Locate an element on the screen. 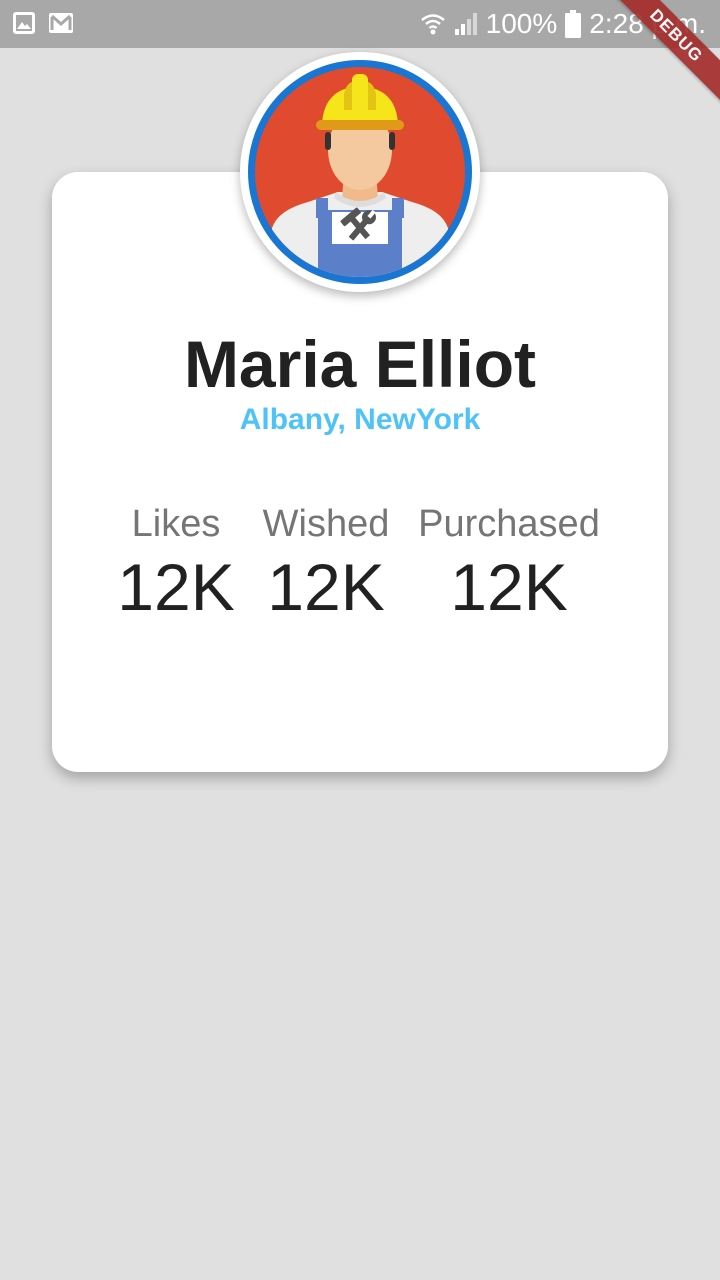 This screenshot has height=1280, width=720. stat-likes: Likes 12K is located at coordinates (176, 562).